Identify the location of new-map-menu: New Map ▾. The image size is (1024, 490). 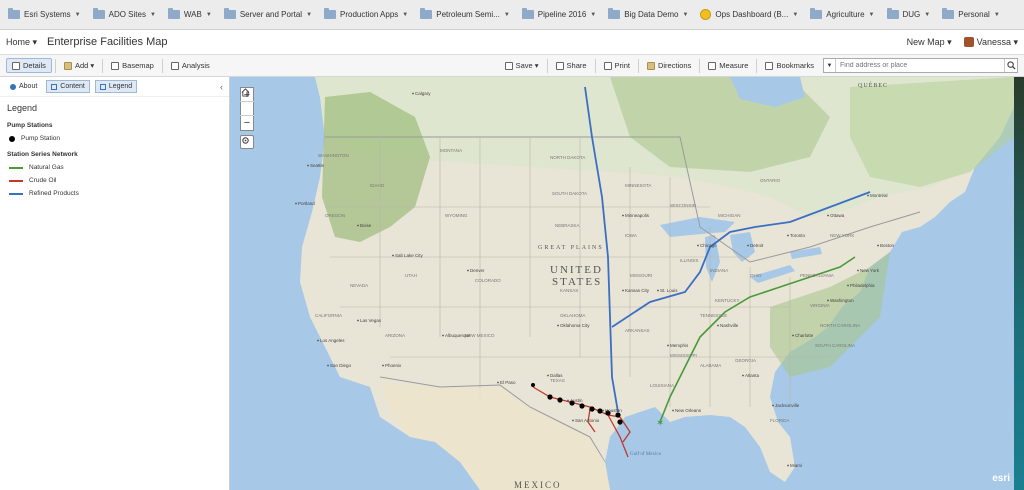
(929, 42).